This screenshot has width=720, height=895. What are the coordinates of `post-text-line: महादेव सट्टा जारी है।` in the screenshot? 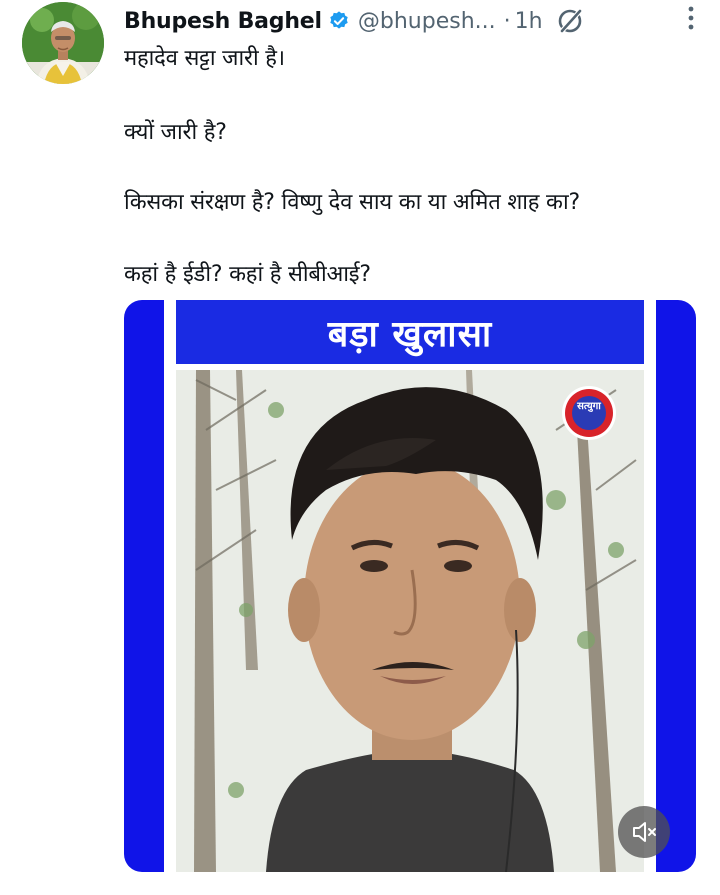 It's located at (204, 58).